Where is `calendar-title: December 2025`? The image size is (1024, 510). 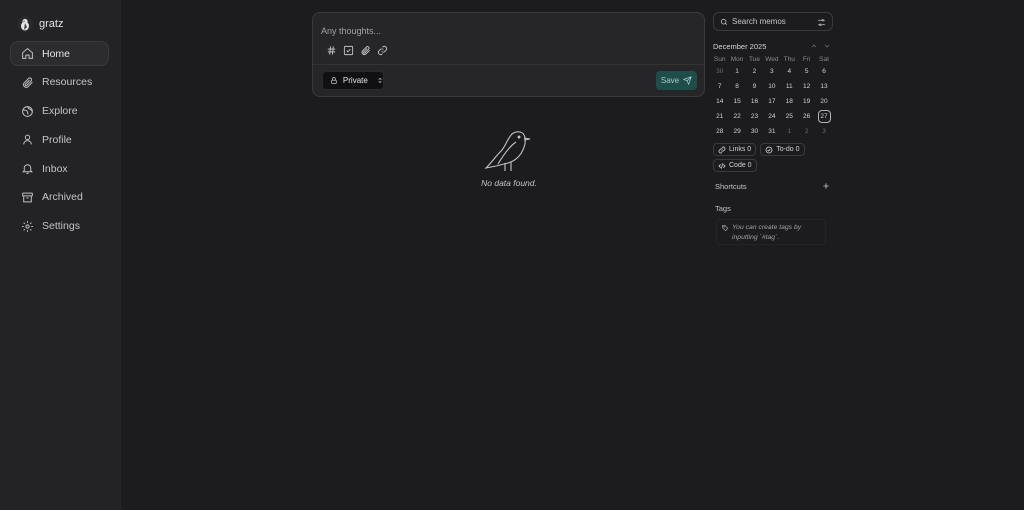
calendar-title: December 2025 is located at coordinates (740, 46).